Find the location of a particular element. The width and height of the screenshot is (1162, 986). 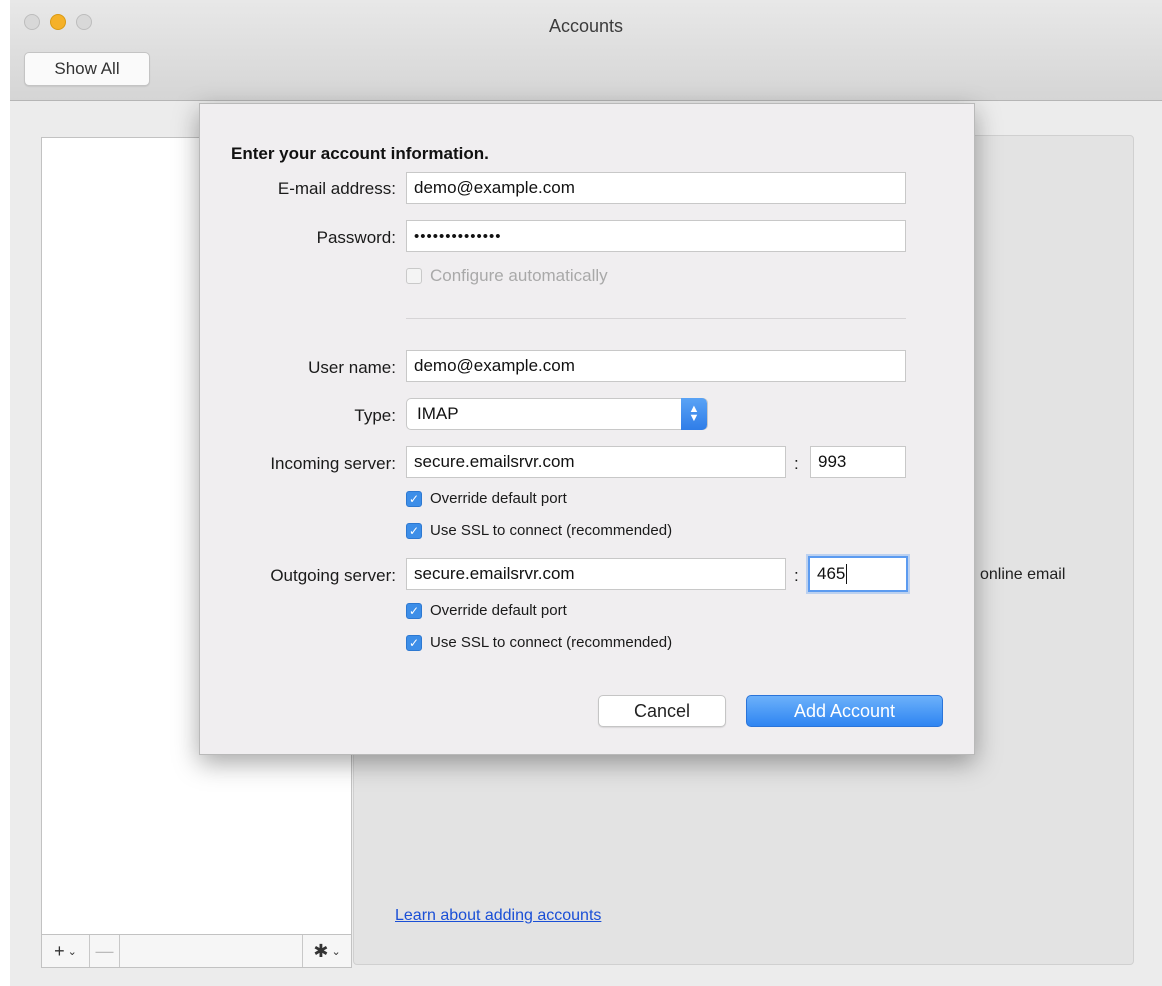

sheet-heading: Enter your account information. is located at coordinates (360, 153).